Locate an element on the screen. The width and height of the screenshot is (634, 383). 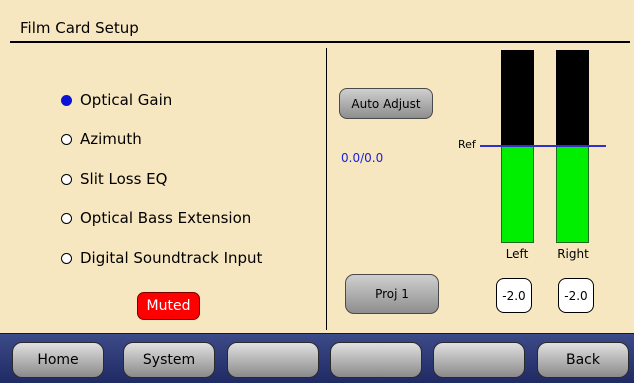
ref-line is located at coordinates (543, 146).